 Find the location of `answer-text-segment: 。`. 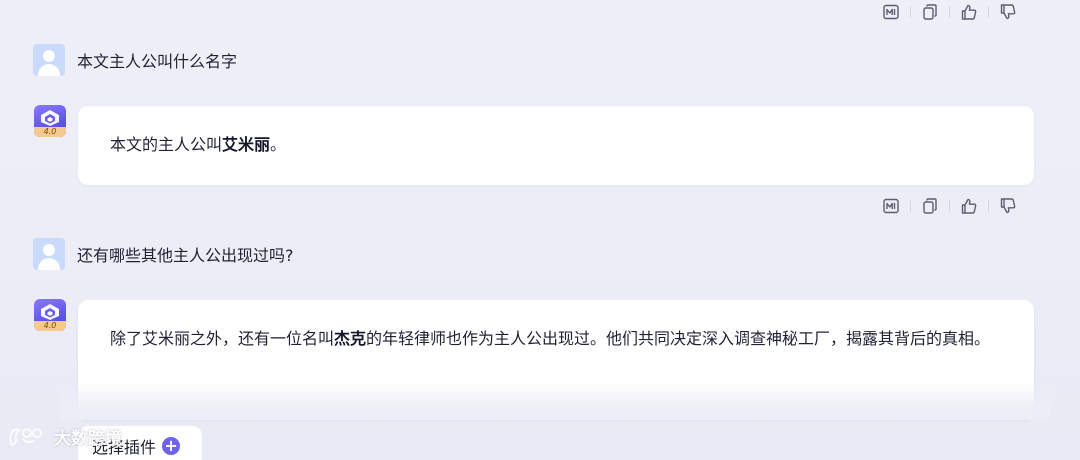

answer-text-segment: 。 is located at coordinates (278, 144).